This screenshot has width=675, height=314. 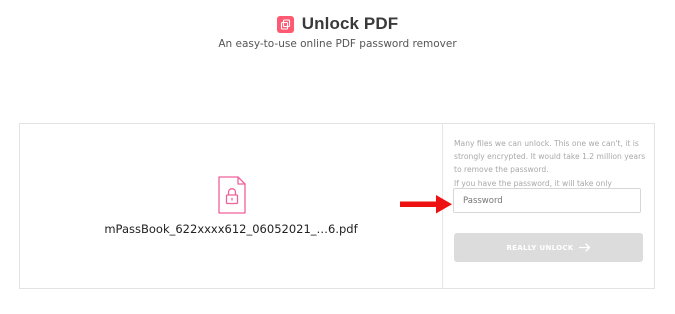 What do you see at coordinates (584, 247) in the screenshot?
I see `arrow-right-icon` at bounding box center [584, 247].